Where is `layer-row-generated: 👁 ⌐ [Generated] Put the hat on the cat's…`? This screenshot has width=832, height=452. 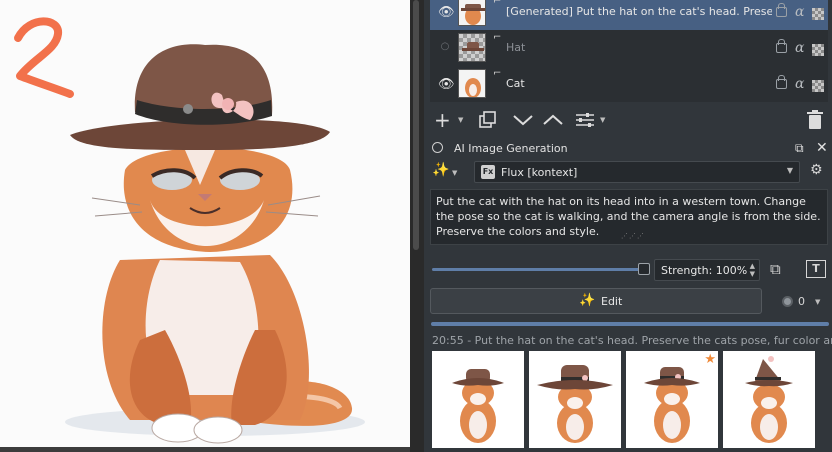
layer-row-generated: 👁 ⌐ [Generated] Put the hat on the cat's… is located at coordinates (629, 15).